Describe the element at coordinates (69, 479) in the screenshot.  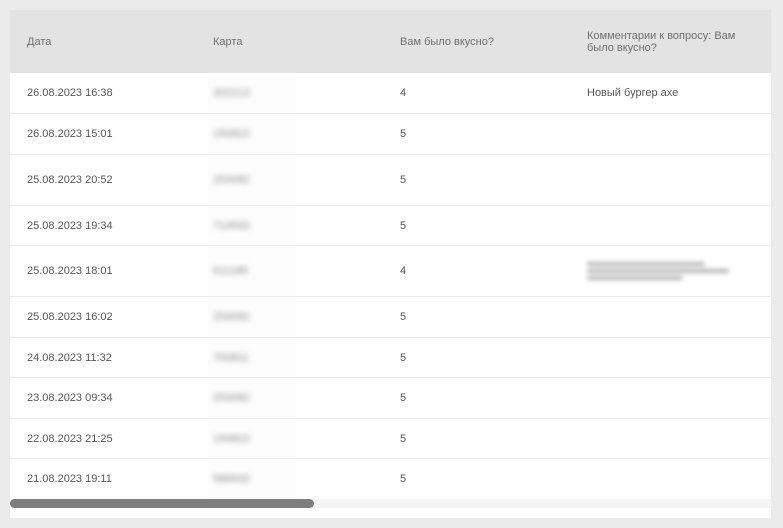
I see `cell-date: 21.08.2023 19:11` at that location.